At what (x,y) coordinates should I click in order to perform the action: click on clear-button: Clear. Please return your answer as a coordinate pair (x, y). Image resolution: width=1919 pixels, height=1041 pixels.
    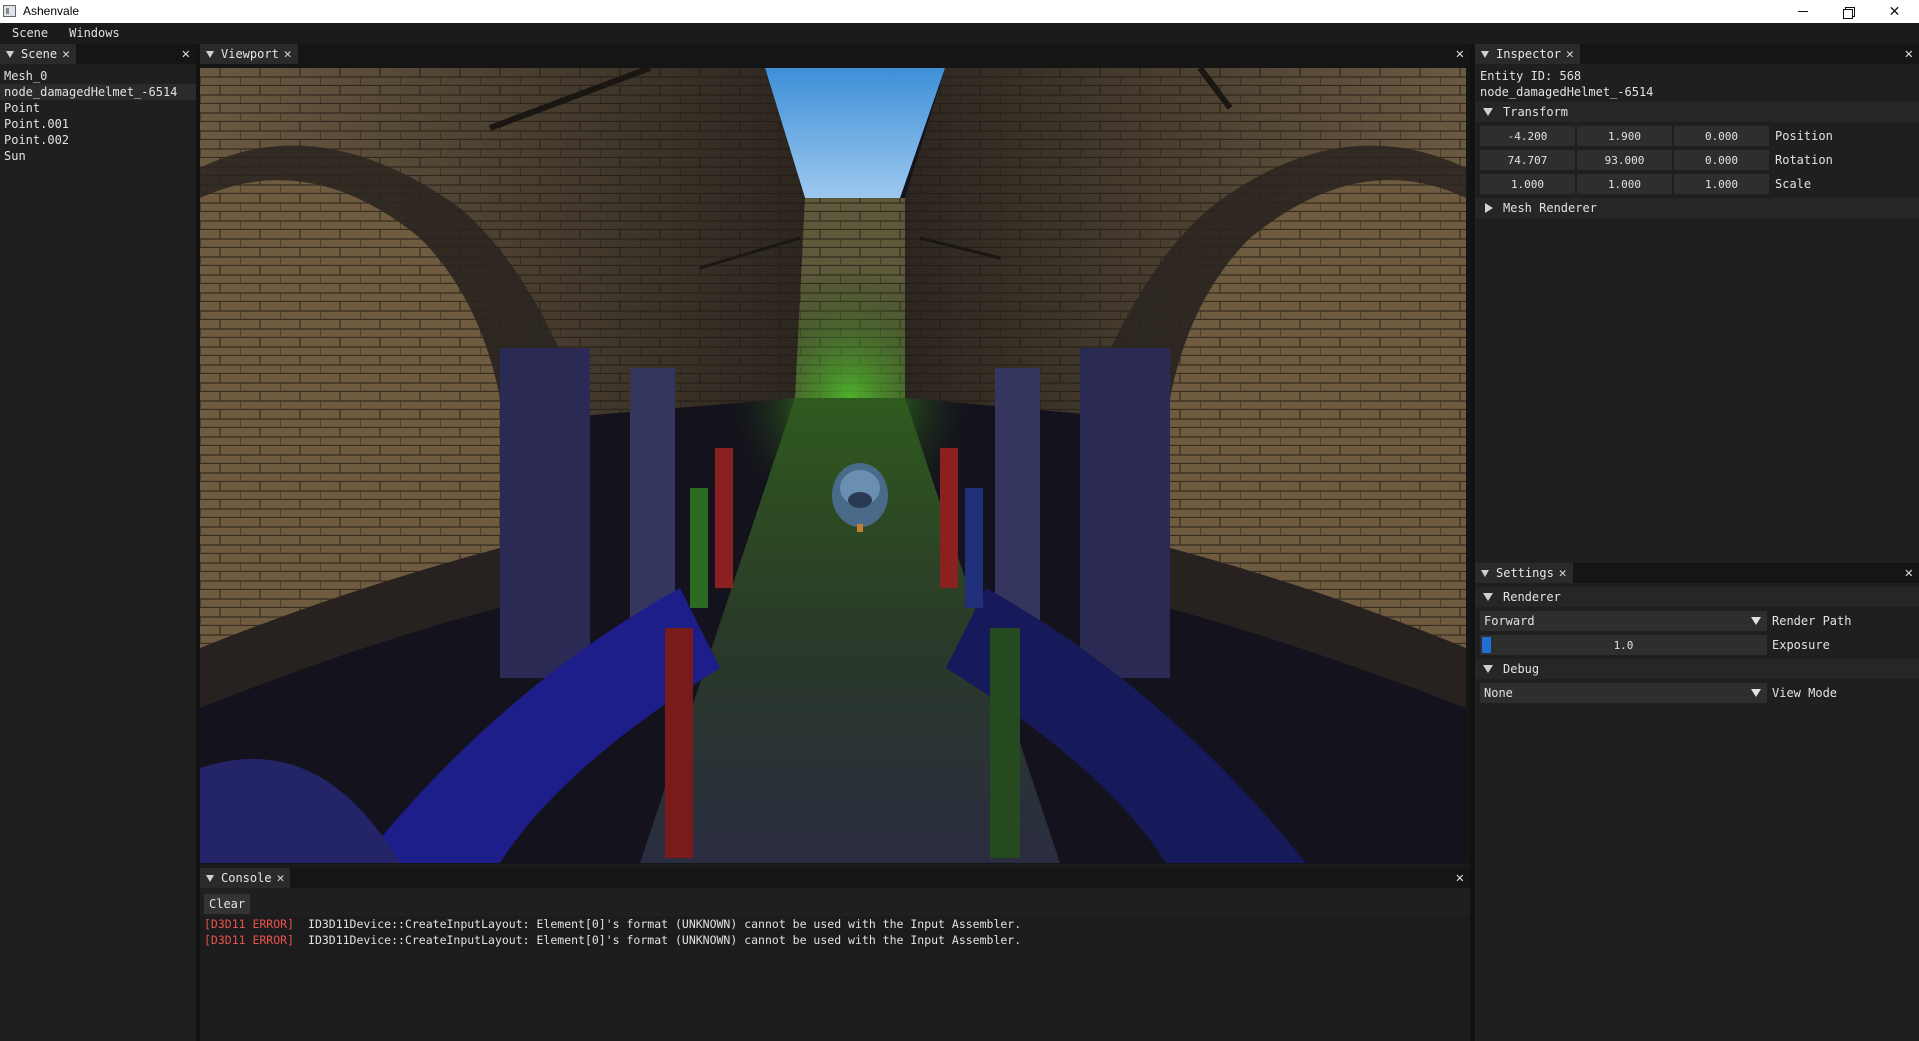
    Looking at the image, I should click on (227, 904).